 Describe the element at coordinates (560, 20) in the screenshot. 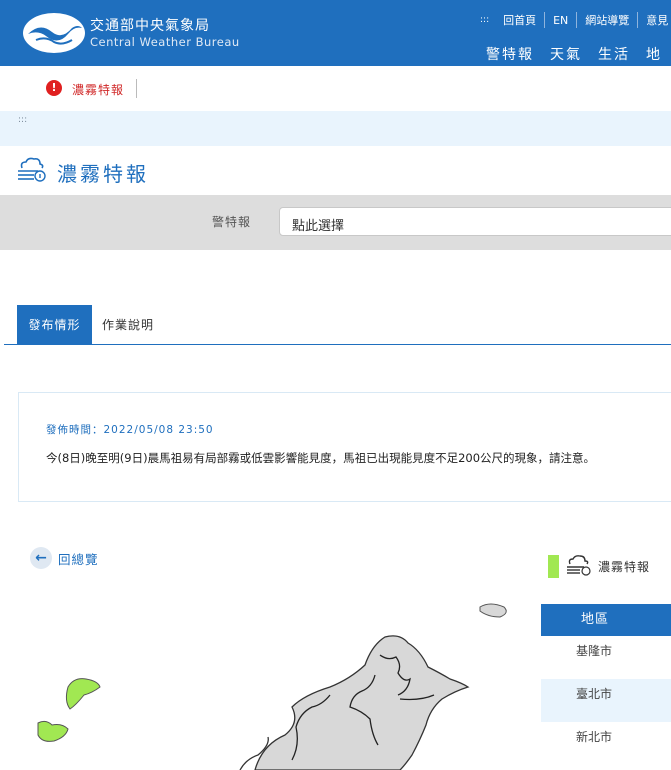

I see `english-link: EN` at that location.